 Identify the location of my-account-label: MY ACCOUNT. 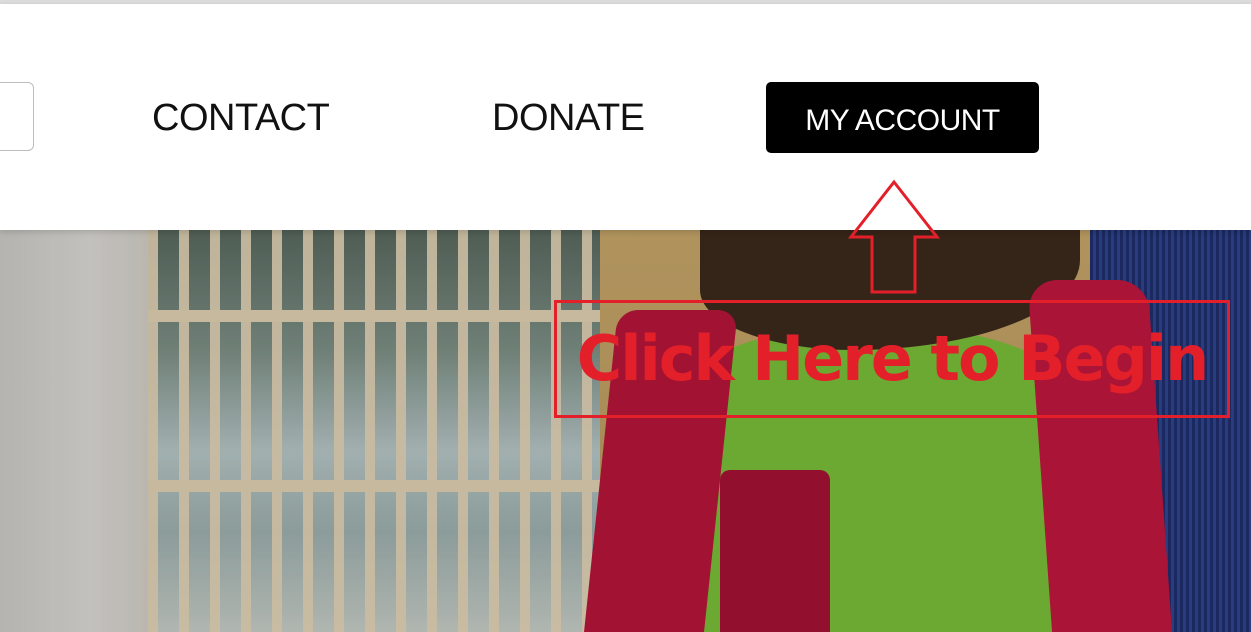
(902, 120).